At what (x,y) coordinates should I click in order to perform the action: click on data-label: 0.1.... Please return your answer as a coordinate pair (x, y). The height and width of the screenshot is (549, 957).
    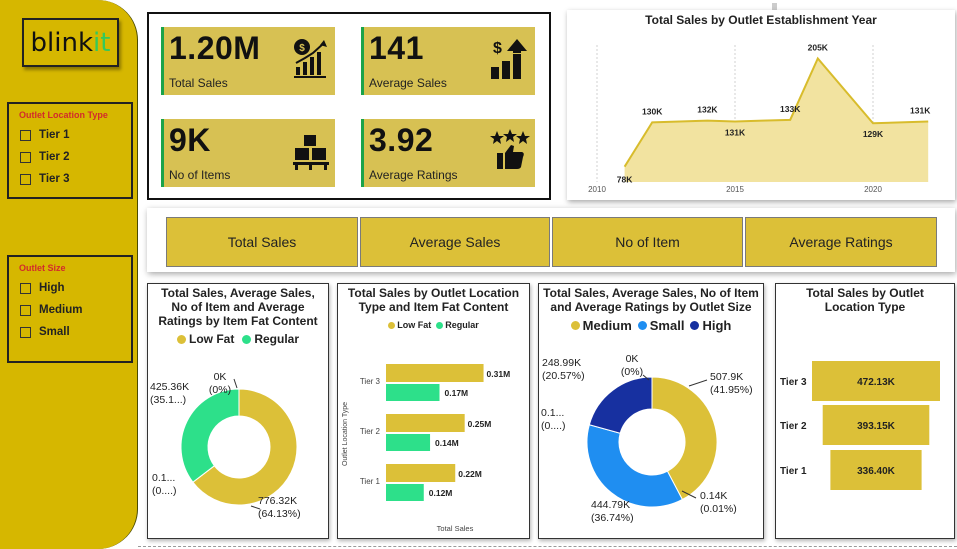
    Looking at the image, I should click on (163, 478).